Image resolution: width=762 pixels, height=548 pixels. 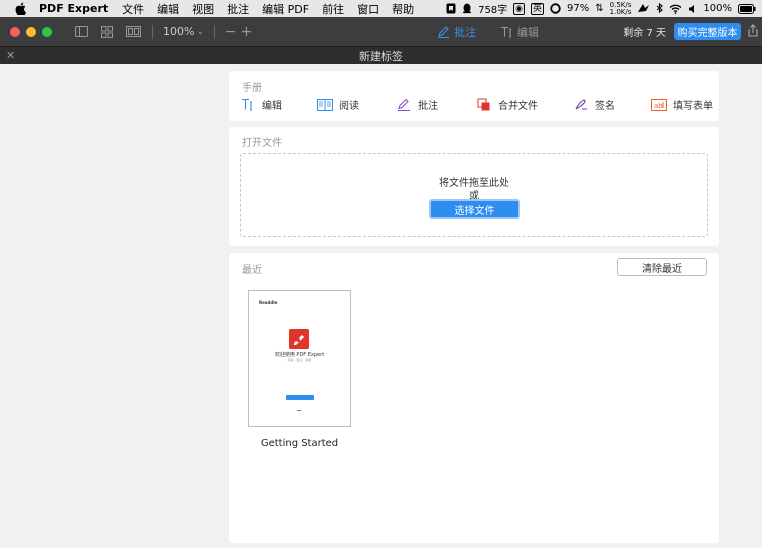 What do you see at coordinates (594, 104) in the screenshot?
I see `handbook-item-sign: 签名` at bounding box center [594, 104].